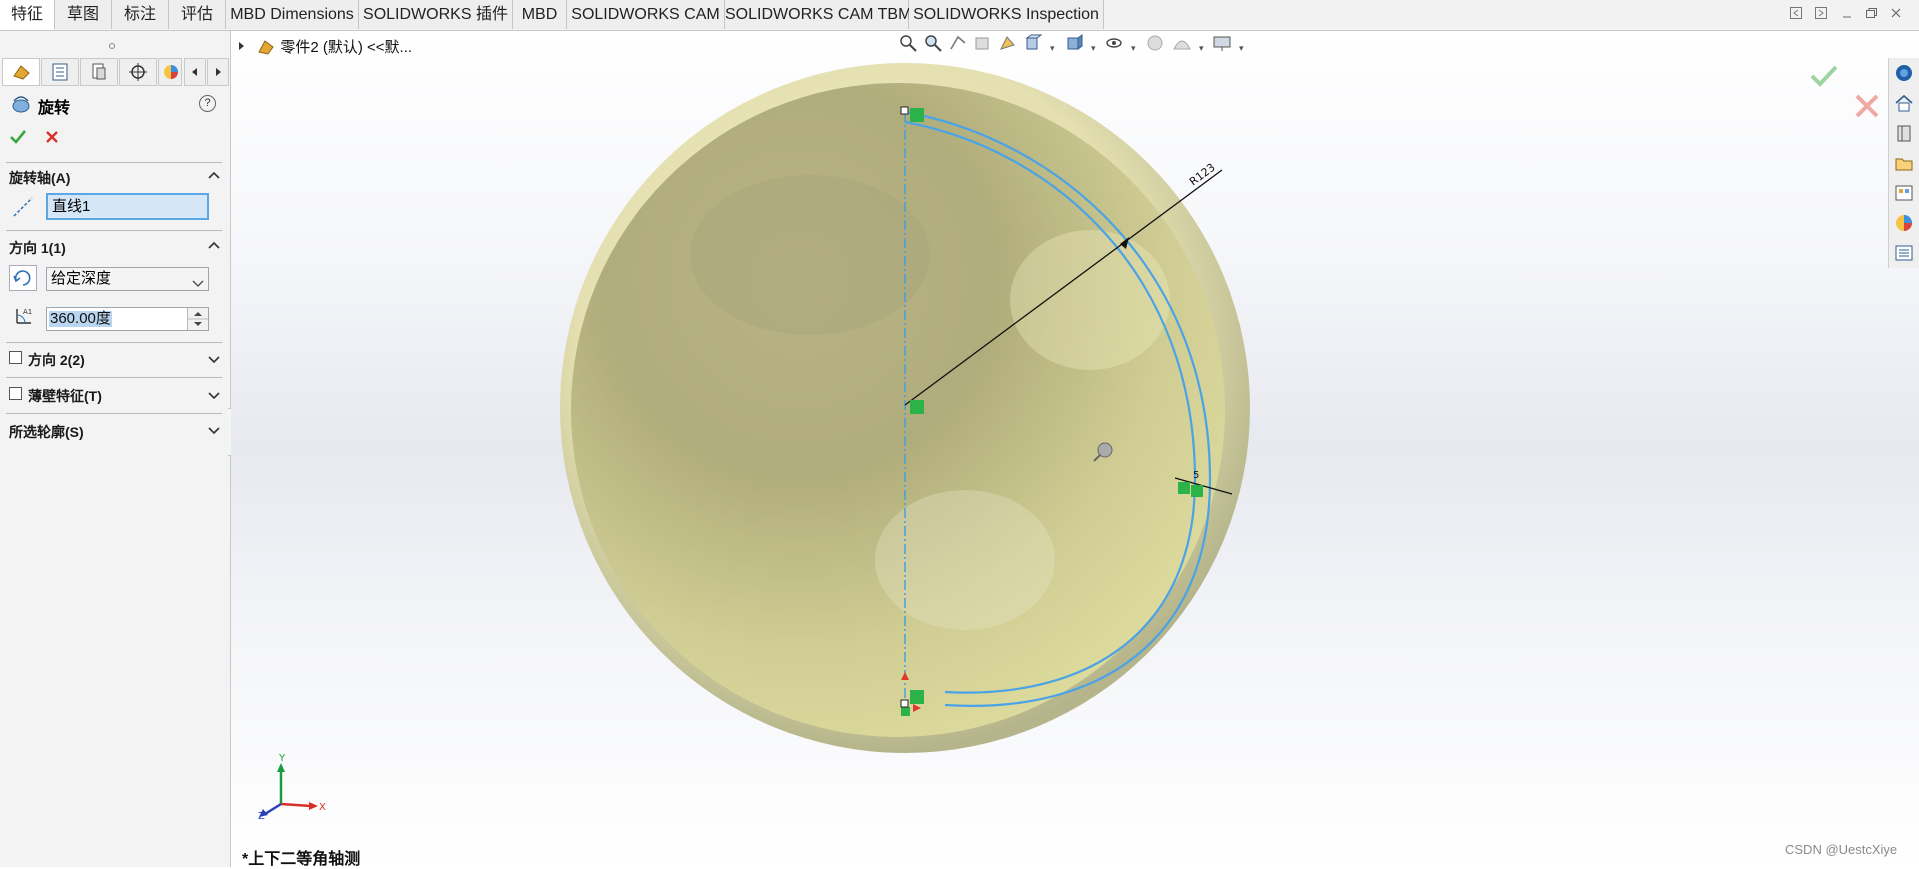 This screenshot has width=1919, height=869. I want to click on triad-y-label: Y, so click(282, 758).